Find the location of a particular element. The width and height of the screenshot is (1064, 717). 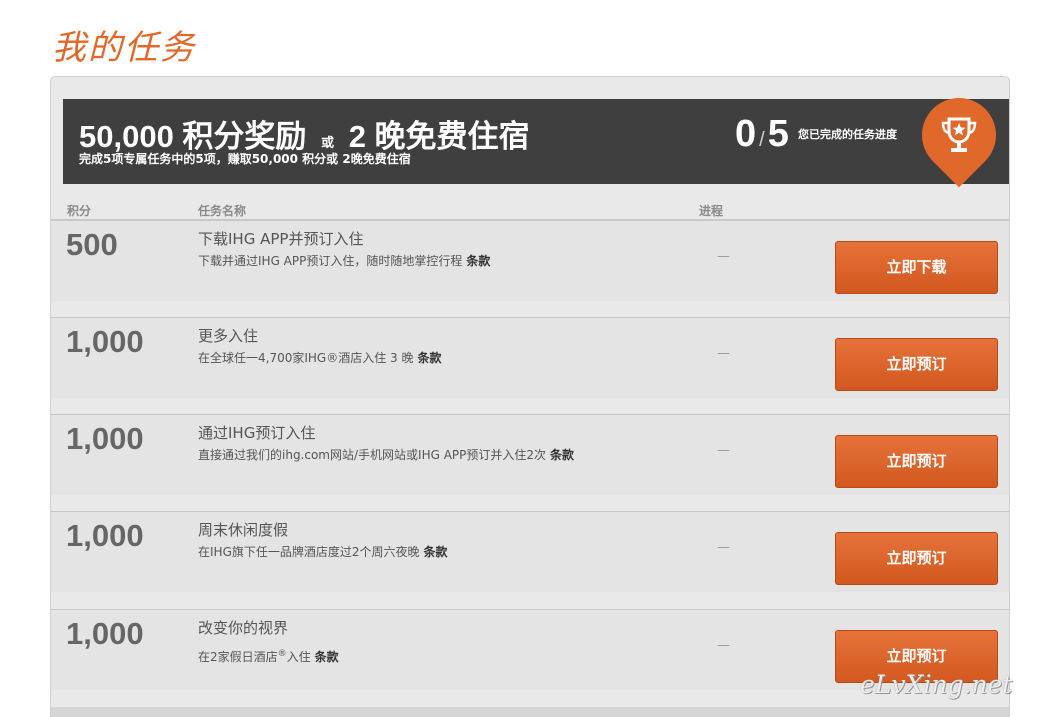

task-points: 500 is located at coordinates (92, 244).